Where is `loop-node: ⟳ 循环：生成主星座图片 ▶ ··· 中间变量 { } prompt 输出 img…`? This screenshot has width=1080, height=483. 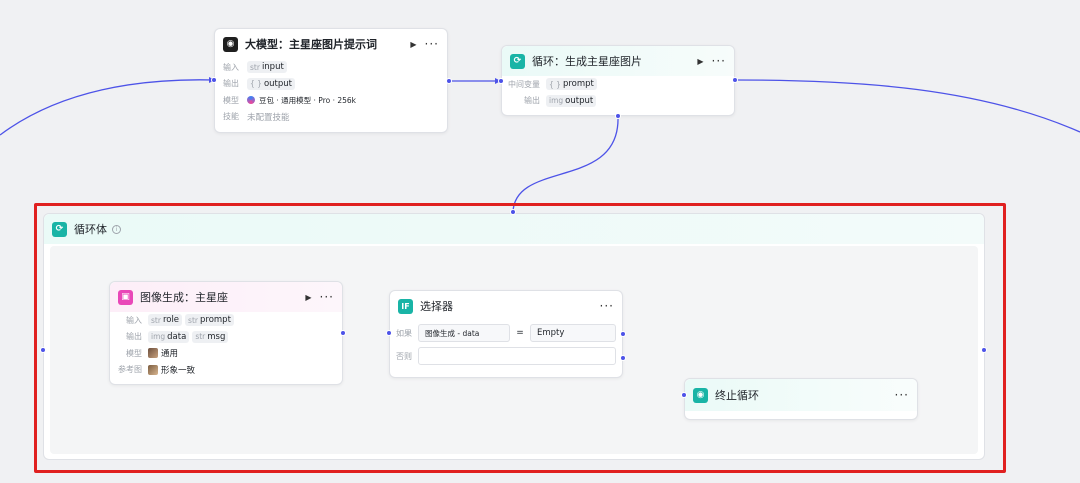 loop-node: ⟳ 循环：生成主星座图片 ▶ ··· 中间变量 { } prompt 输出 img… is located at coordinates (618, 80).